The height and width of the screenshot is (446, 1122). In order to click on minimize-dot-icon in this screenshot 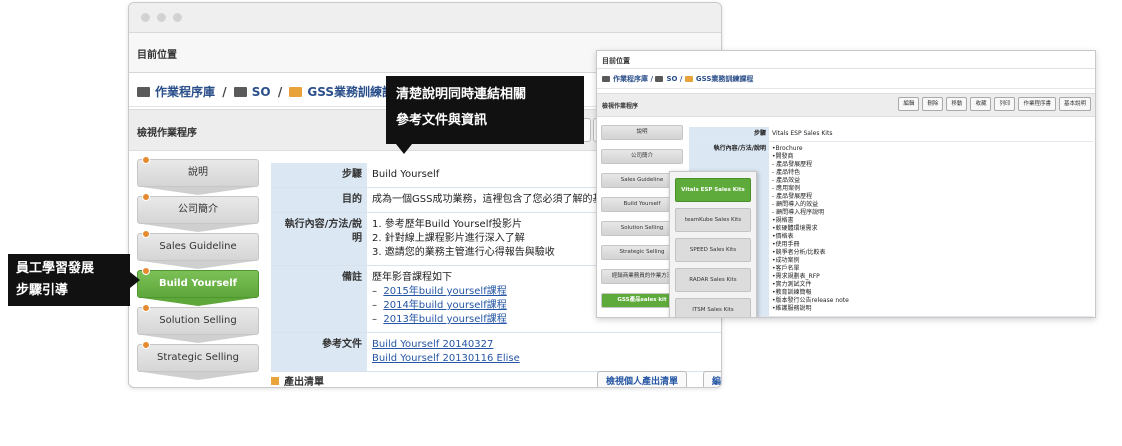, I will do `click(161, 17)`.